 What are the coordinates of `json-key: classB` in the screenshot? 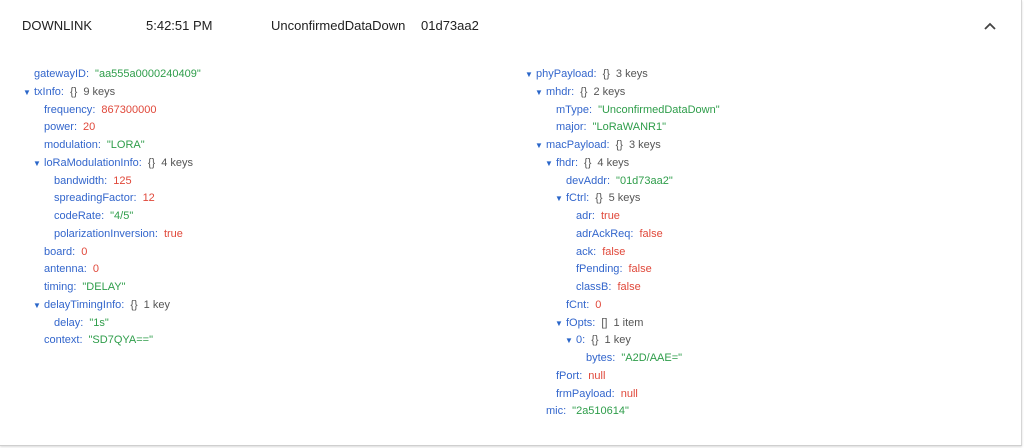 It's located at (592, 287).